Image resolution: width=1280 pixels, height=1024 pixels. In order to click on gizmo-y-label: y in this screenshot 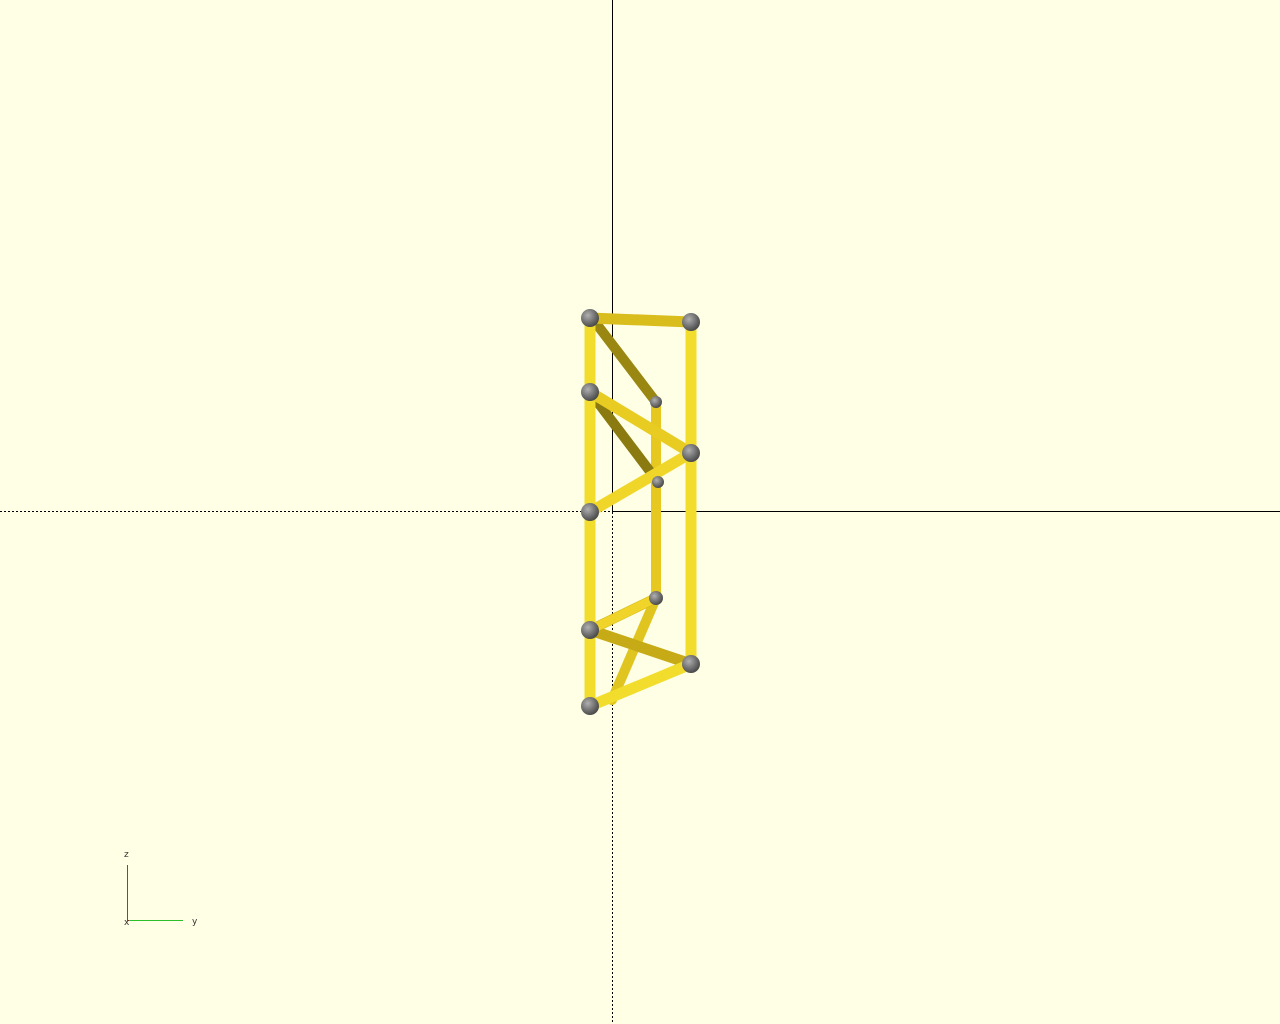, I will do `click(195, 922)`.